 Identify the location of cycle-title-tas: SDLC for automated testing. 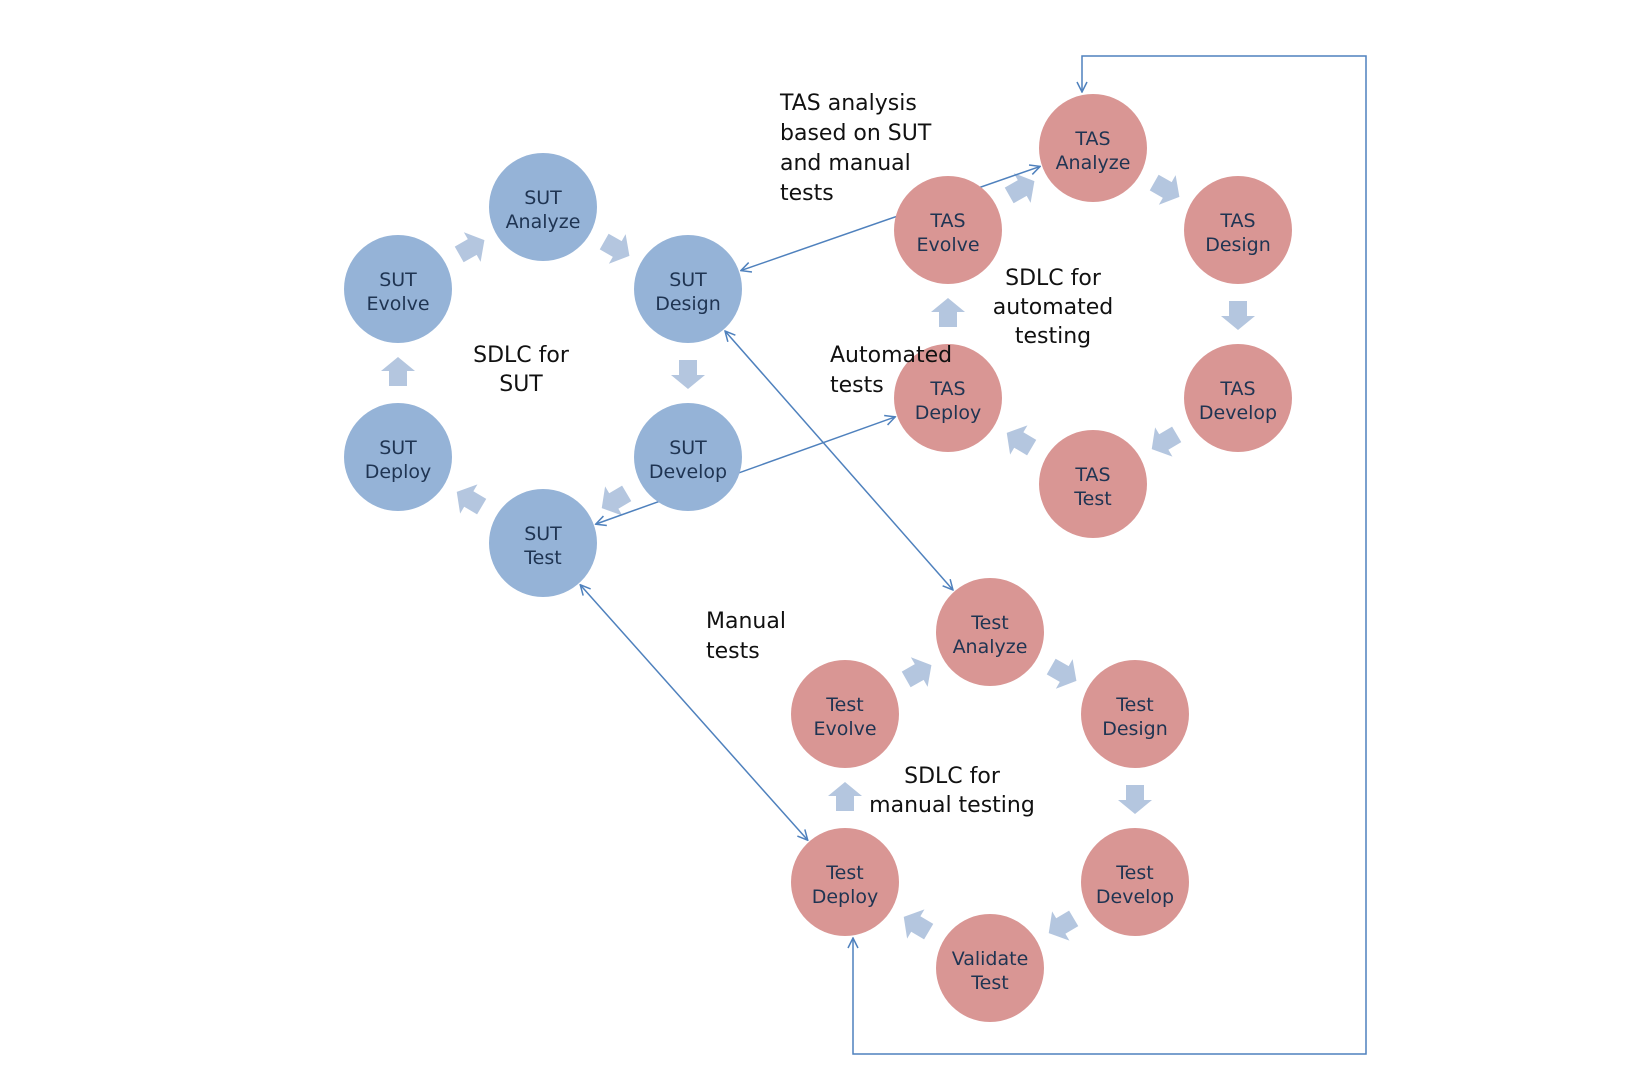
(1053, 307).